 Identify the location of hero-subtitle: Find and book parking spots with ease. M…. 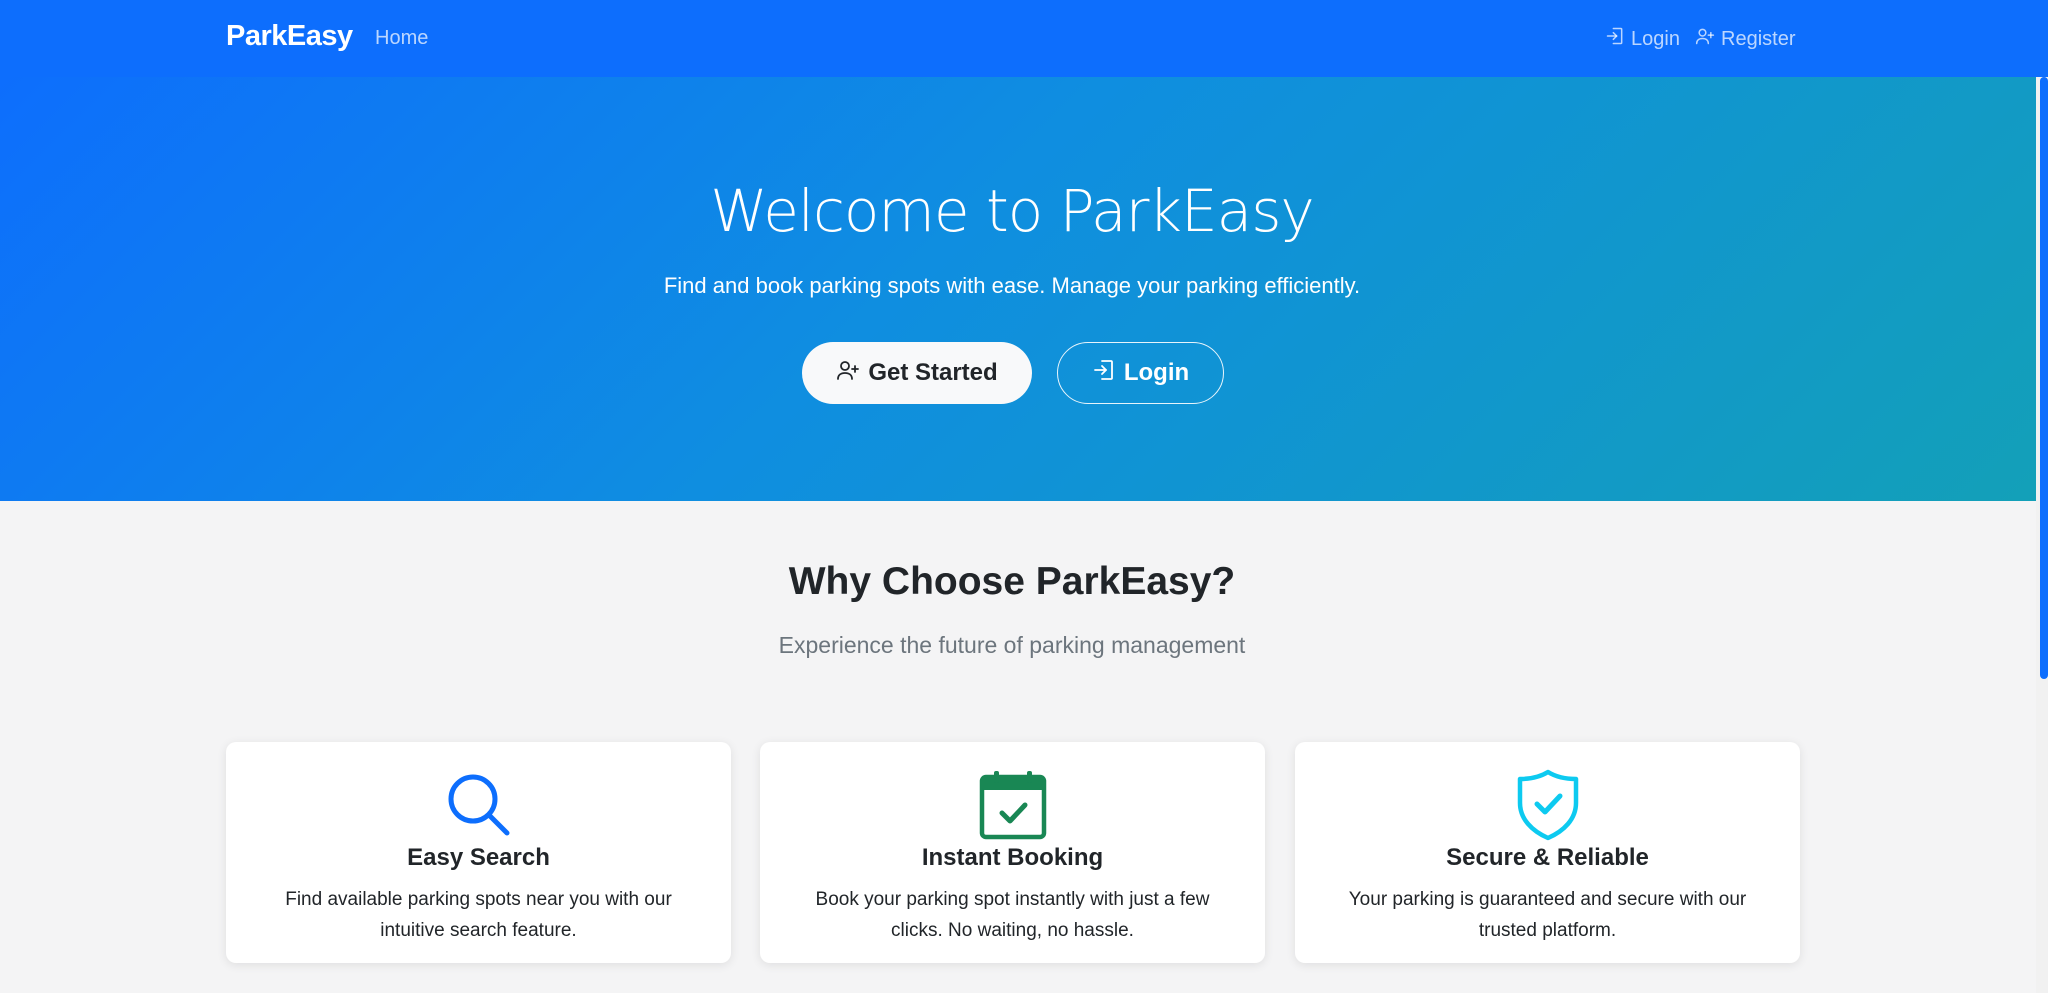
(1012, 285).